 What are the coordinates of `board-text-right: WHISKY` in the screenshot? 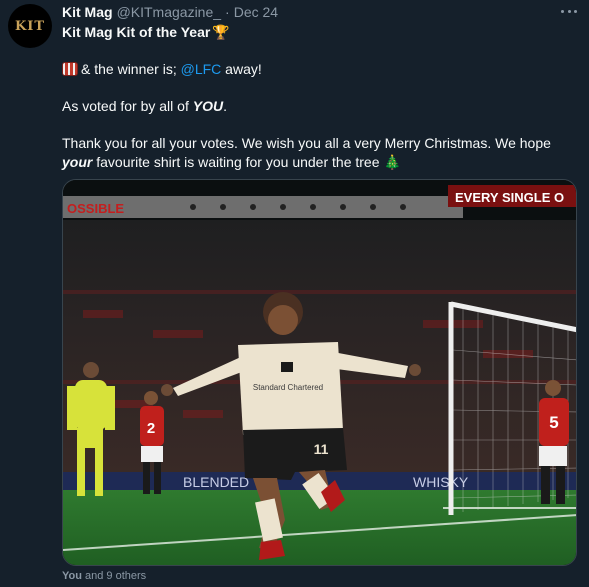 It's located at (441, 482).